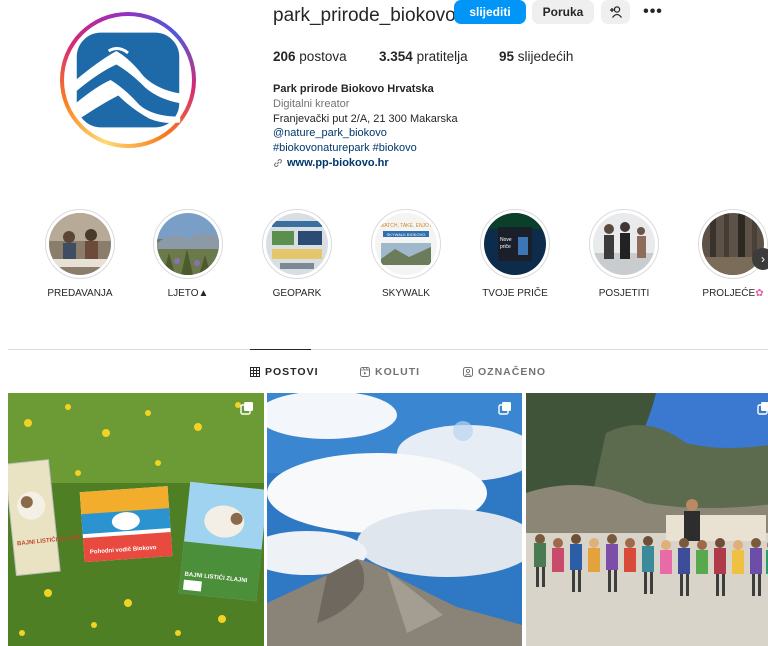  Describe the element at coordinates (188, 293) in the screenshot. I see `highlight-label: LJETO▲` at that location.